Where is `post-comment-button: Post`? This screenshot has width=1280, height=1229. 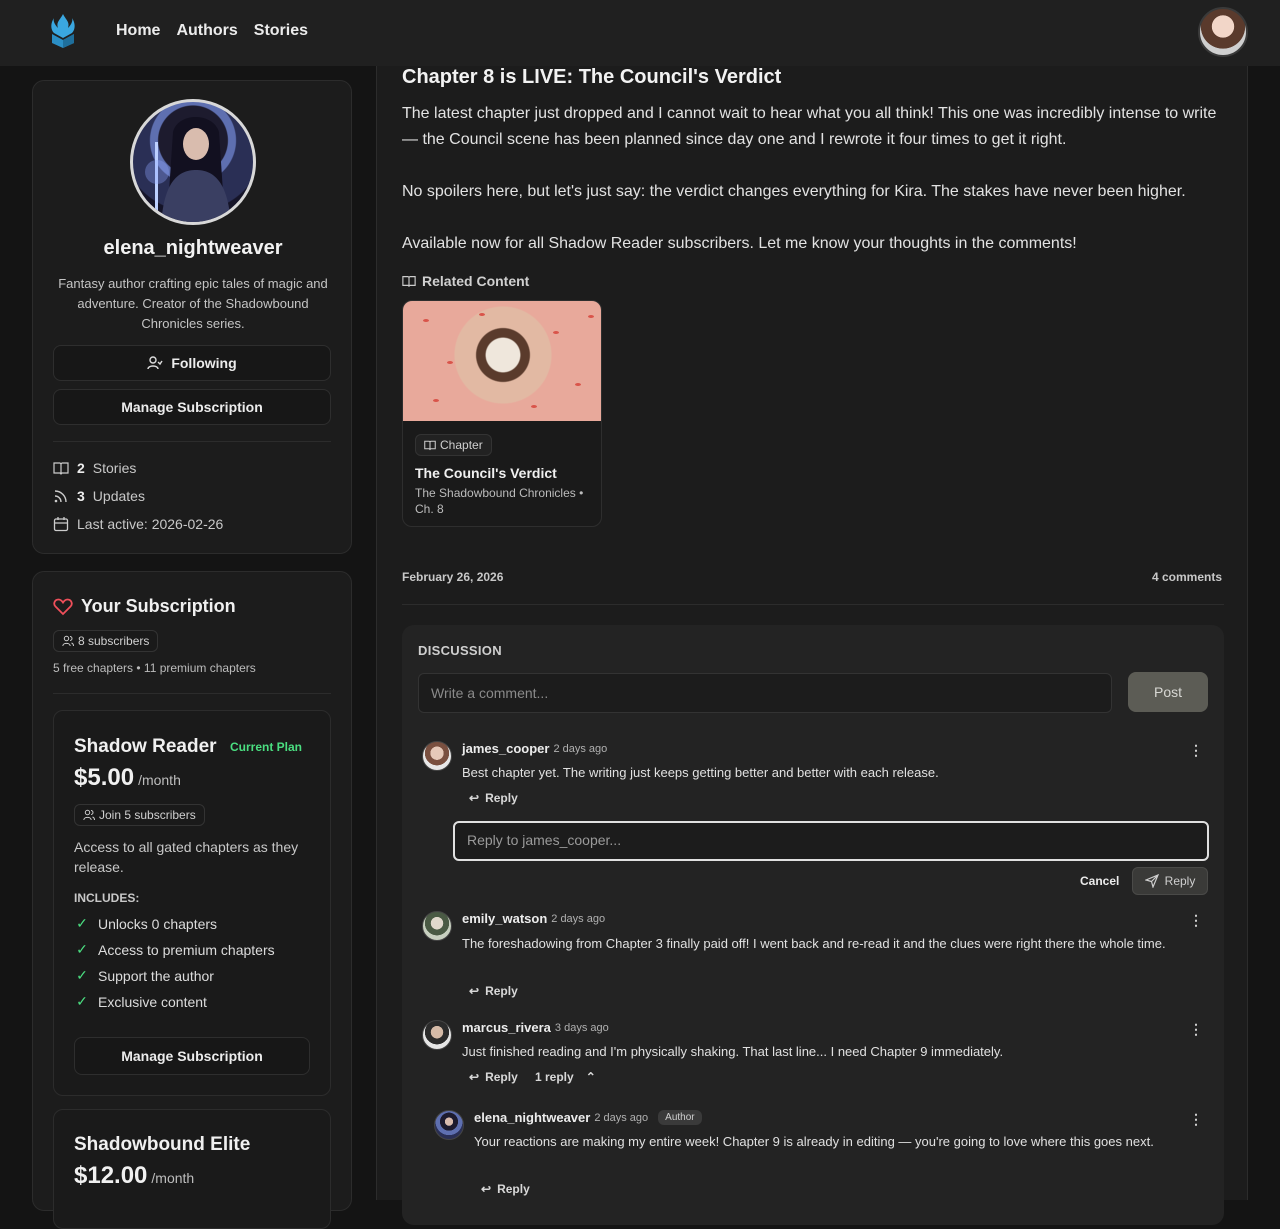
post-comment-button: Post is located at coordinates (1168, 692).